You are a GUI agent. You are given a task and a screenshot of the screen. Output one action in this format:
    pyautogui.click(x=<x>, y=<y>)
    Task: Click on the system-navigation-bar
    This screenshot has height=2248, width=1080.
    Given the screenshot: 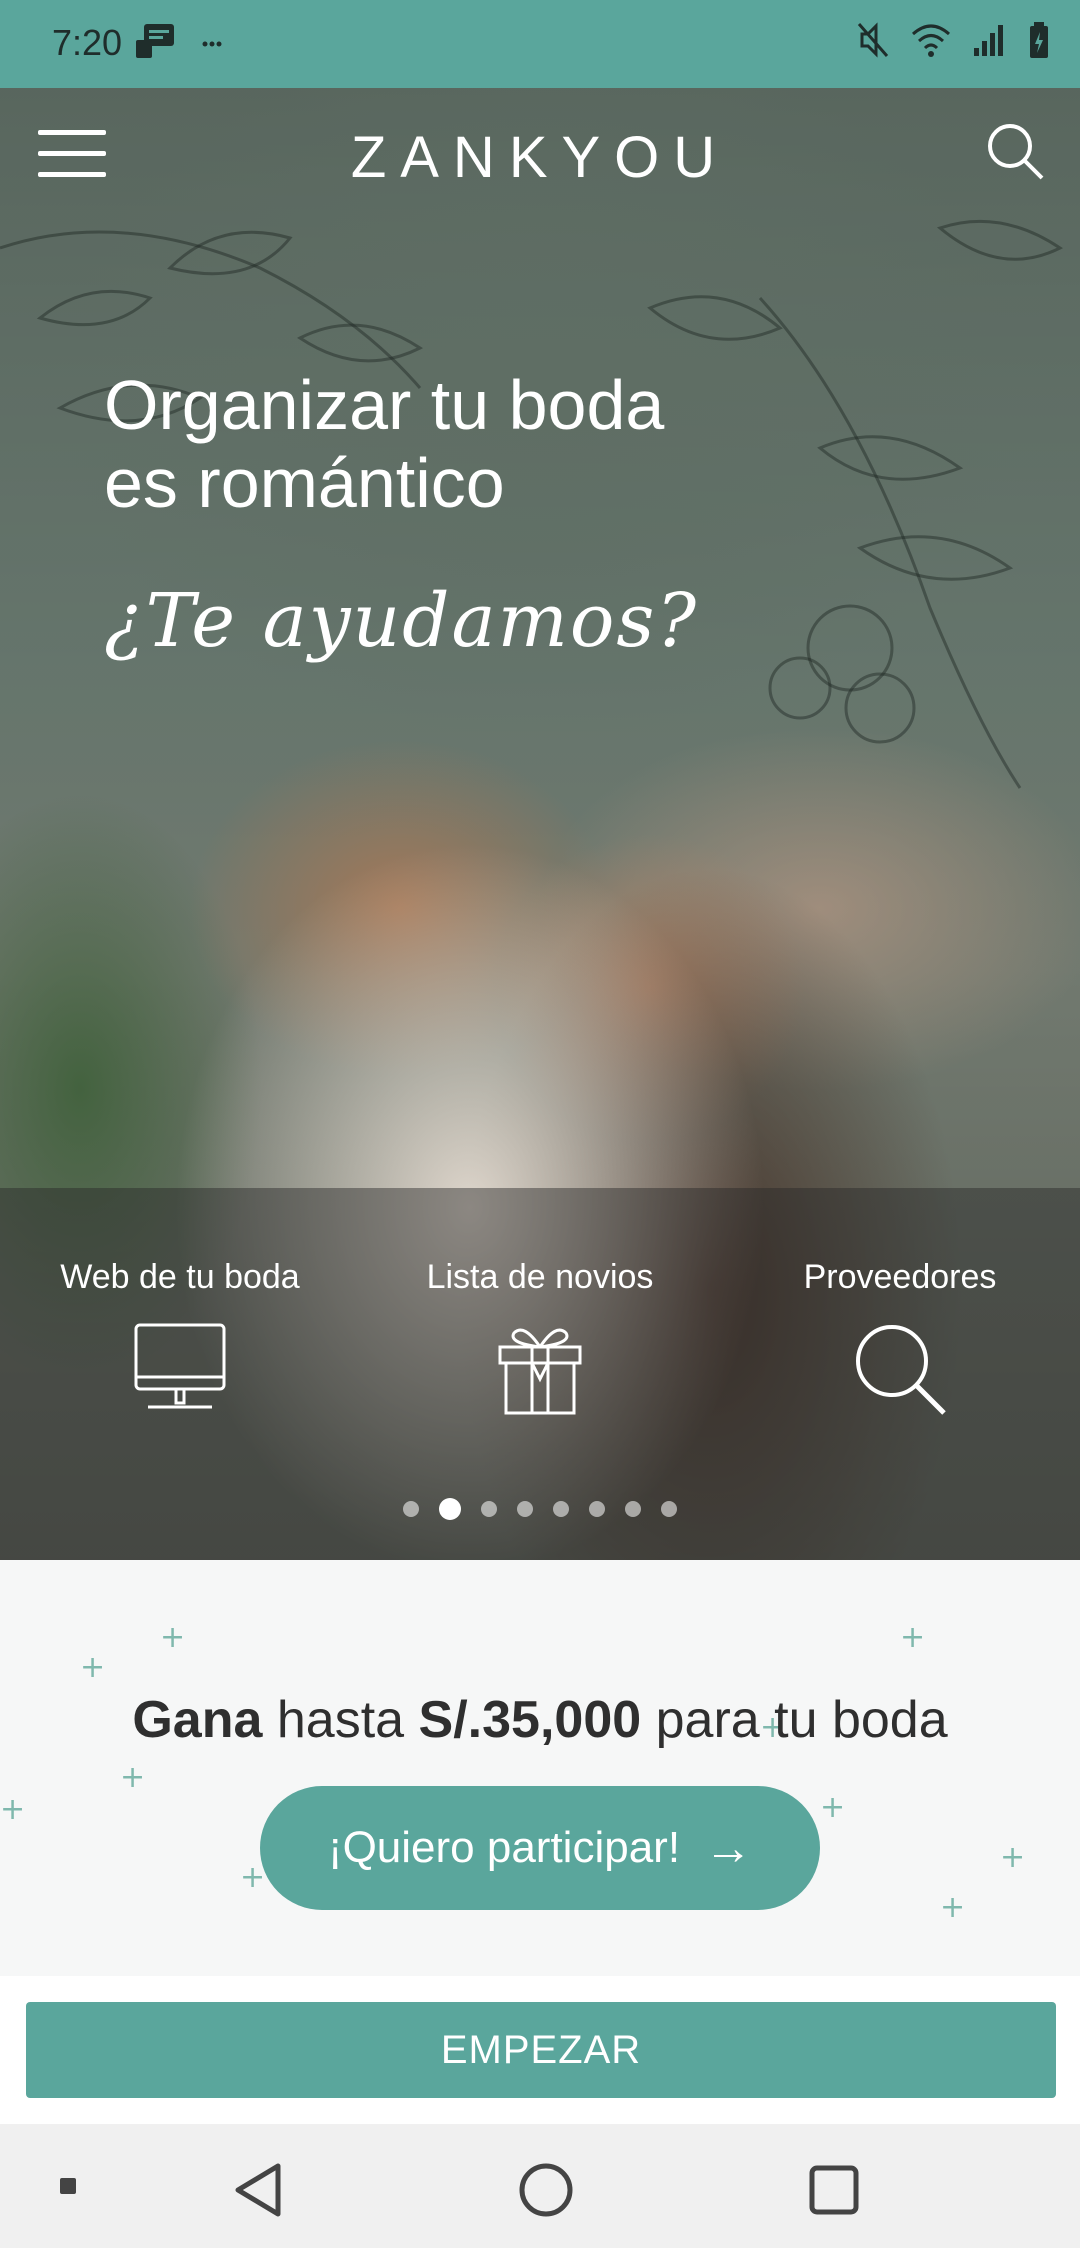 What is the action you would take?
    pyautogui.click(x=540, y=2186)
    